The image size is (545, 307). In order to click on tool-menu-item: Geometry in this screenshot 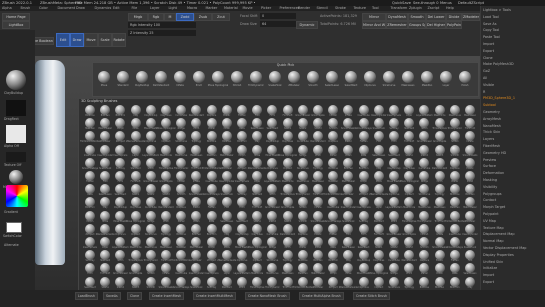, I will do `click(491, 112)`.